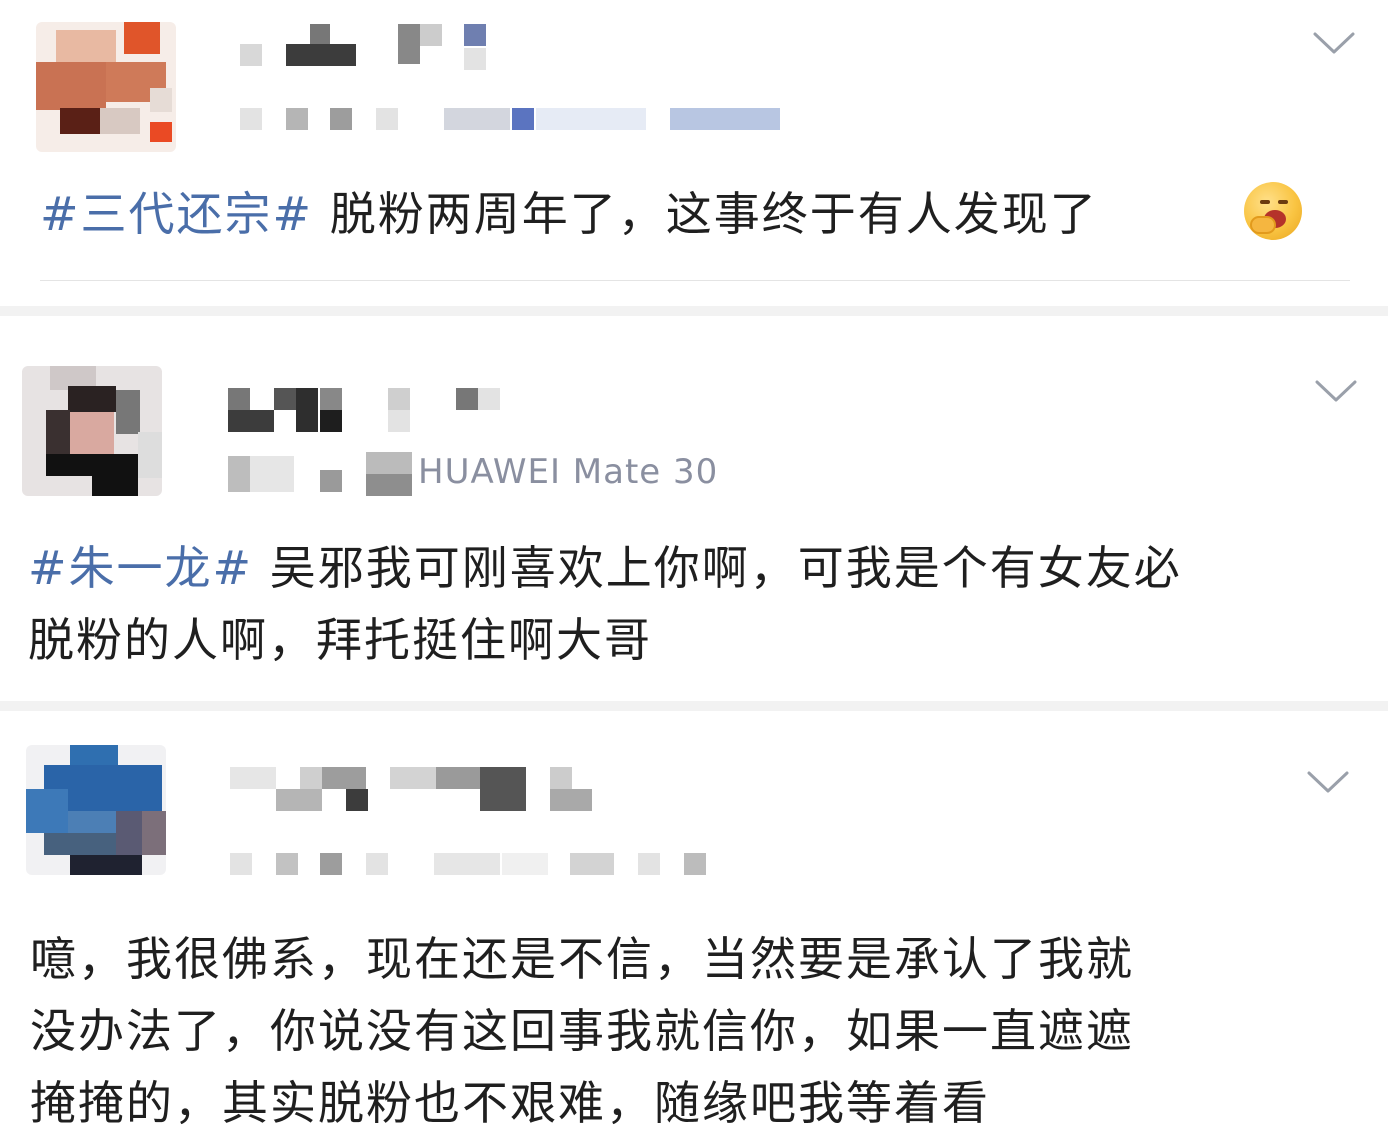 This screenshot has width=1388, height=1140. What do you see at coordinates (717, 568) in the screenshot?
I see `comment-text: 吴邪我可刚喜欢上你啊，可我是个有女友必` at bounding box center [717, 568].